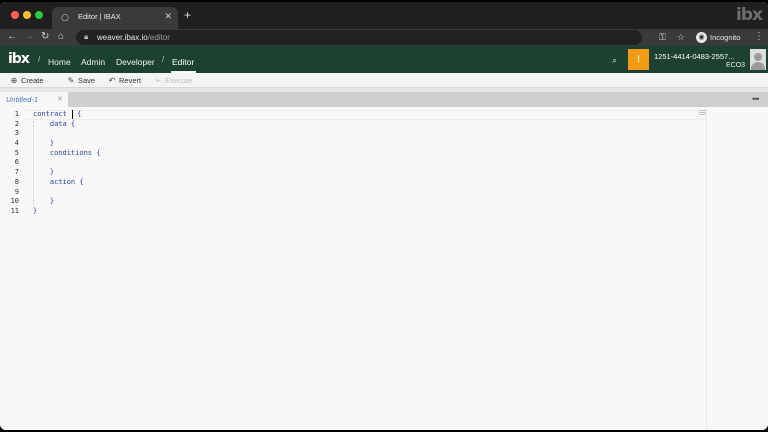 The height and width of the screenshot is (432, 768). I want to click on browser-menu-icon: ⋮, so click(759, 36).